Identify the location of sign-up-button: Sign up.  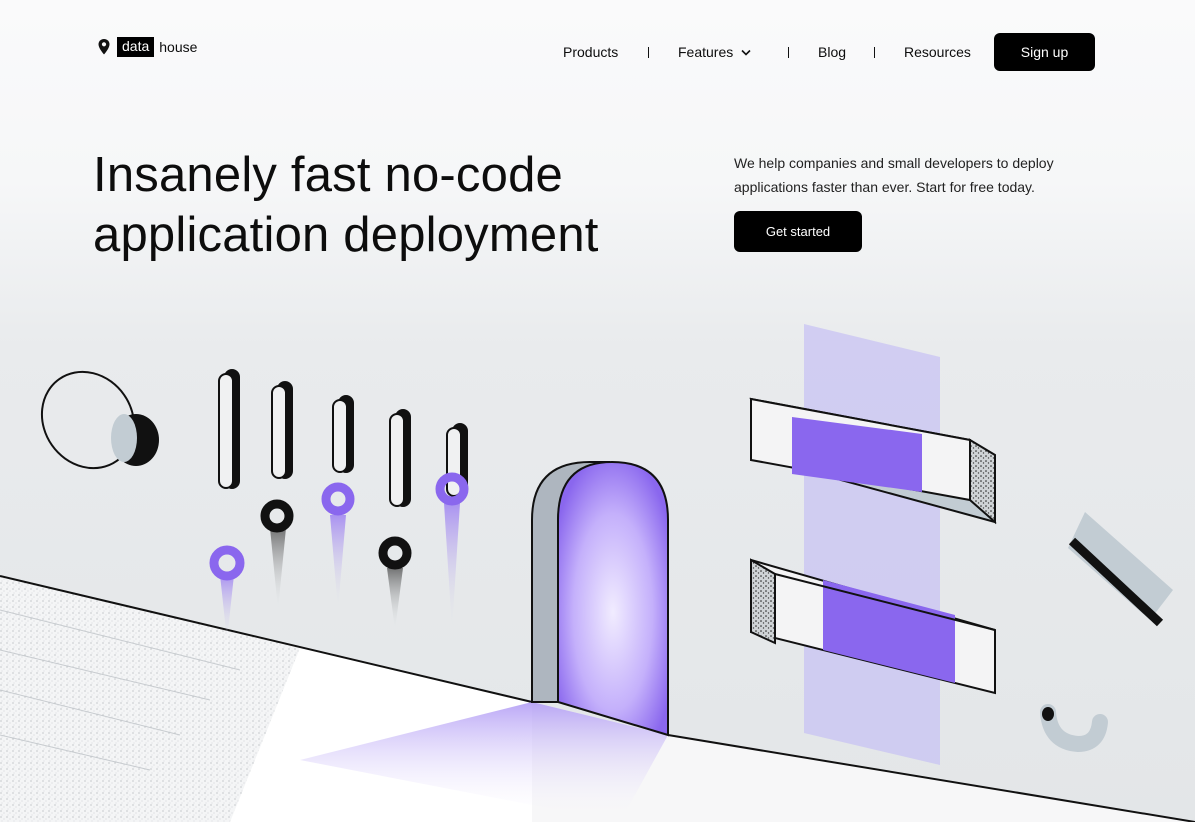
(1044, 52).